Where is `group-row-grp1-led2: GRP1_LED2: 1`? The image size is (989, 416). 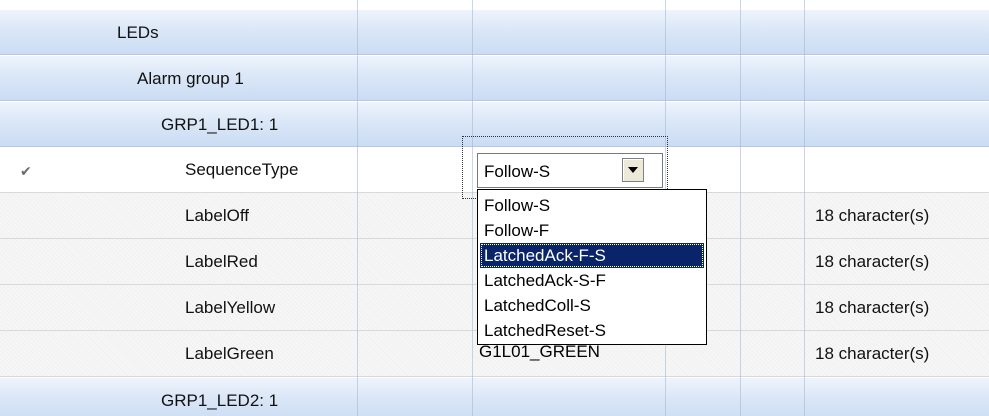 group-row-grp1-led2: GRP1_LED2: 1 is located at coordinates (494, 396).